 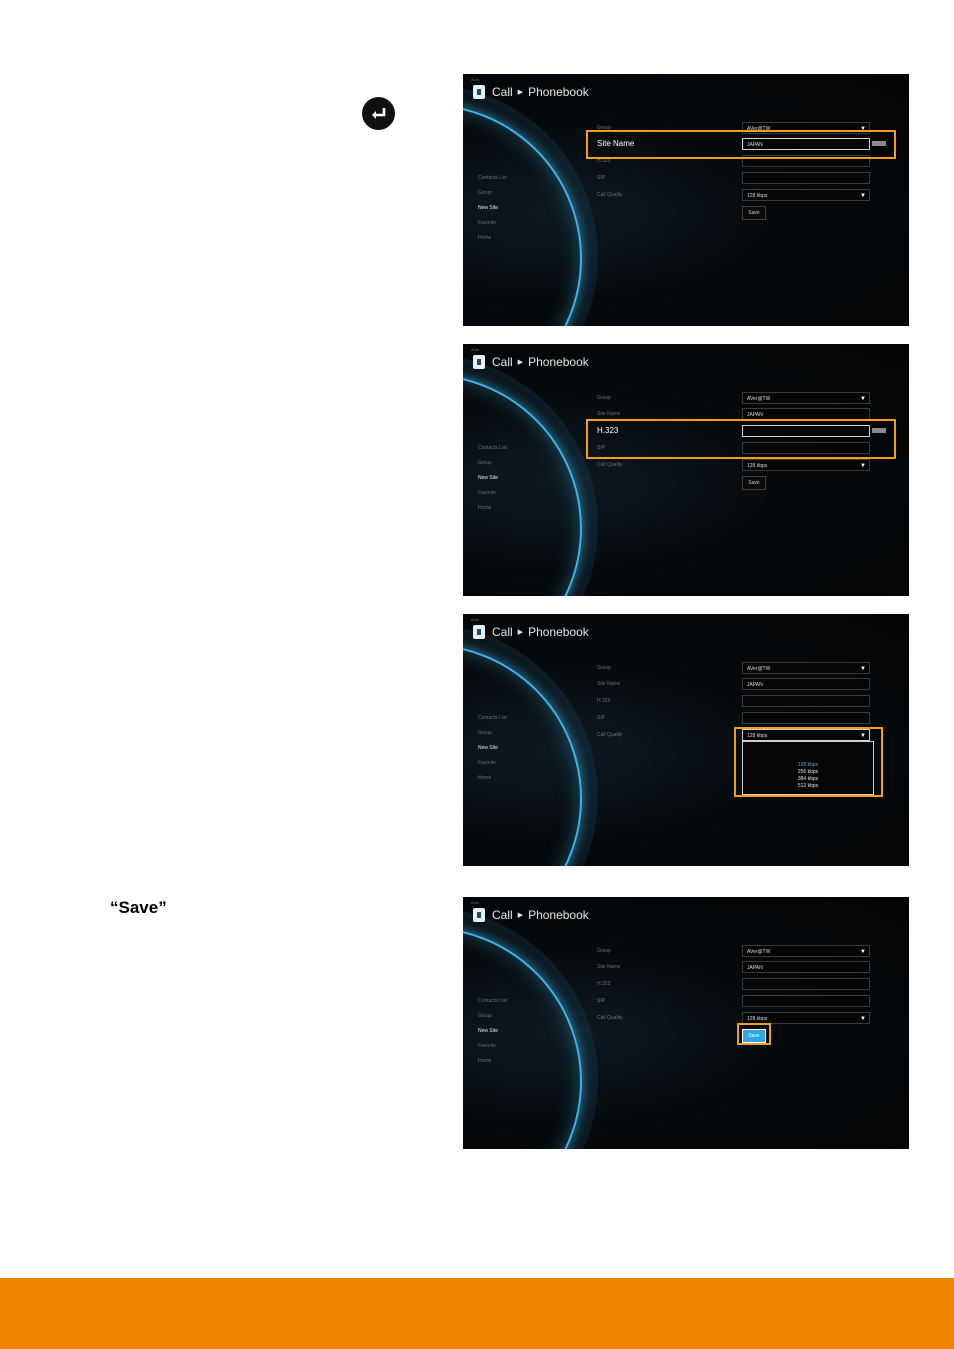 I want to click on call-quality-row: Call Quality 128 kbps ▼, so click(x=747, y=466).